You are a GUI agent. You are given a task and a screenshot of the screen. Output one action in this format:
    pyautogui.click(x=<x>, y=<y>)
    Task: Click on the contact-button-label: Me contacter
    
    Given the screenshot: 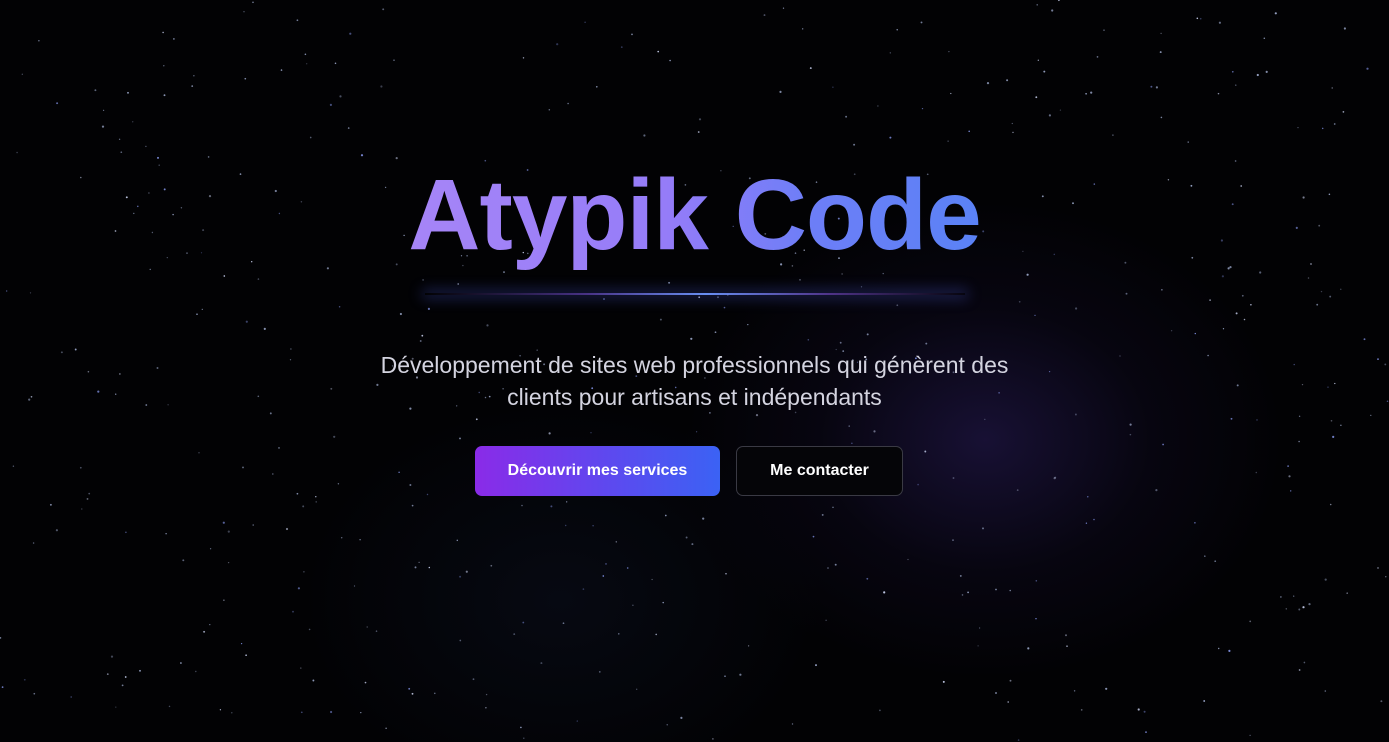 What is the action you would take?
    pyautogui.click(x=819, y=470)
    